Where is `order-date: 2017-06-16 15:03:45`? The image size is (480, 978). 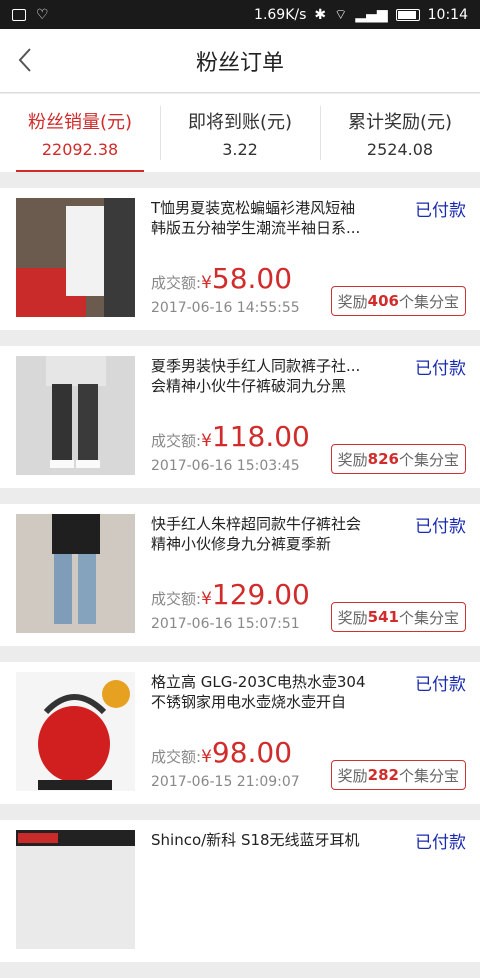
order-date: 2017-06-16 15:03:45 is located at coordinates (225, 466).